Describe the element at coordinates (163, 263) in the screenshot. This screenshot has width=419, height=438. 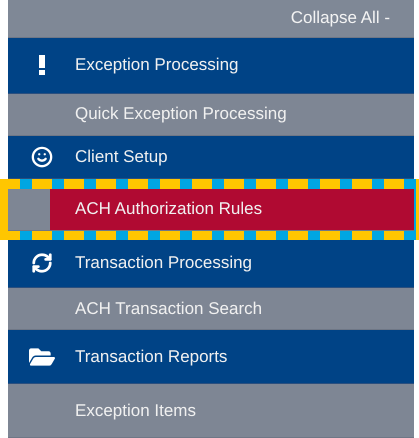
I see `section-label: Transaction Processing` at that location.